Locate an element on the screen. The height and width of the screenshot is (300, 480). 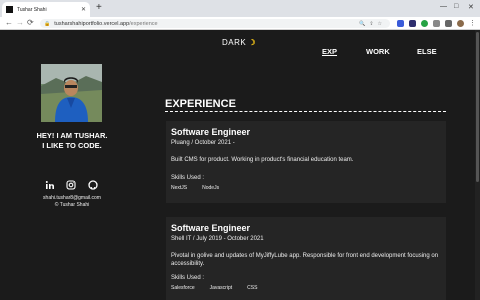
window-close-icon: ✕ is located at coordinates (471, 7).